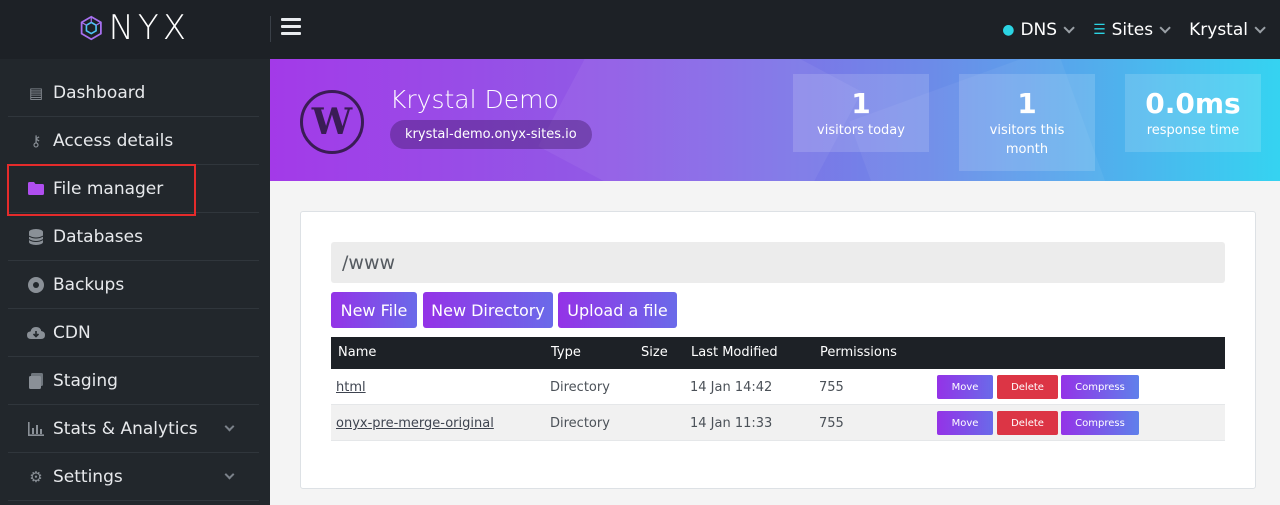  Describe the element at coordinates (415, 423) in the screenshot. I see `file-name-link: onyx-pre-merge-original` at that location.